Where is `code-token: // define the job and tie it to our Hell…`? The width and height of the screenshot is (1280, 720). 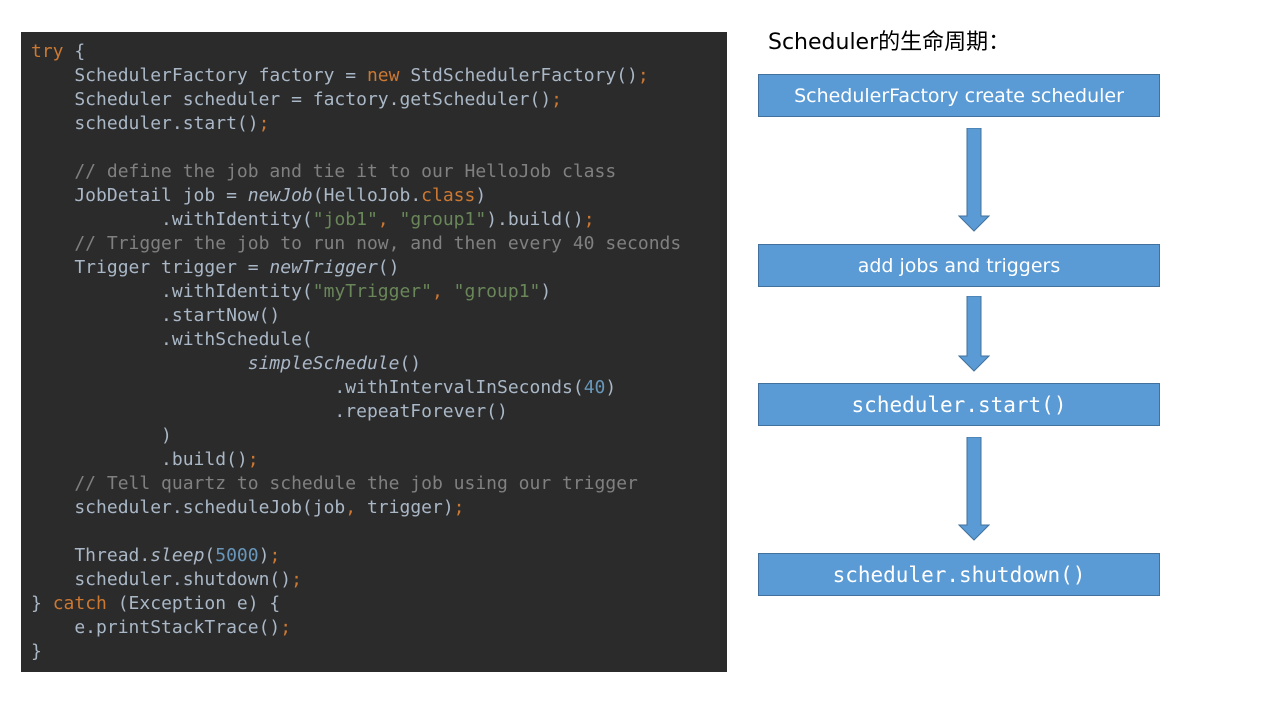 code-token: // define the job and tie it to our Hell… is located at coordinates (324, 171).